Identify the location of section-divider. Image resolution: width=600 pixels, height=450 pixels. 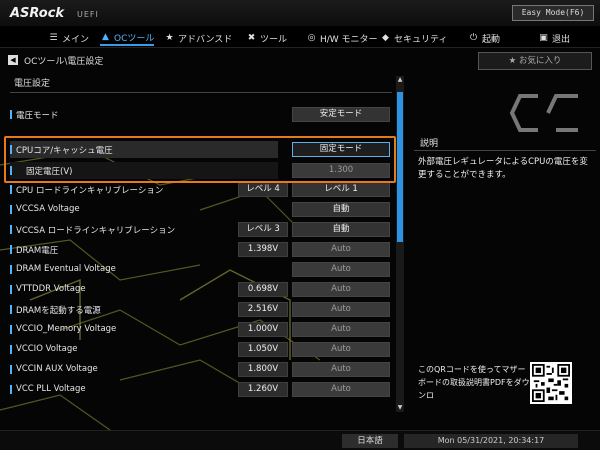
(201, 92).